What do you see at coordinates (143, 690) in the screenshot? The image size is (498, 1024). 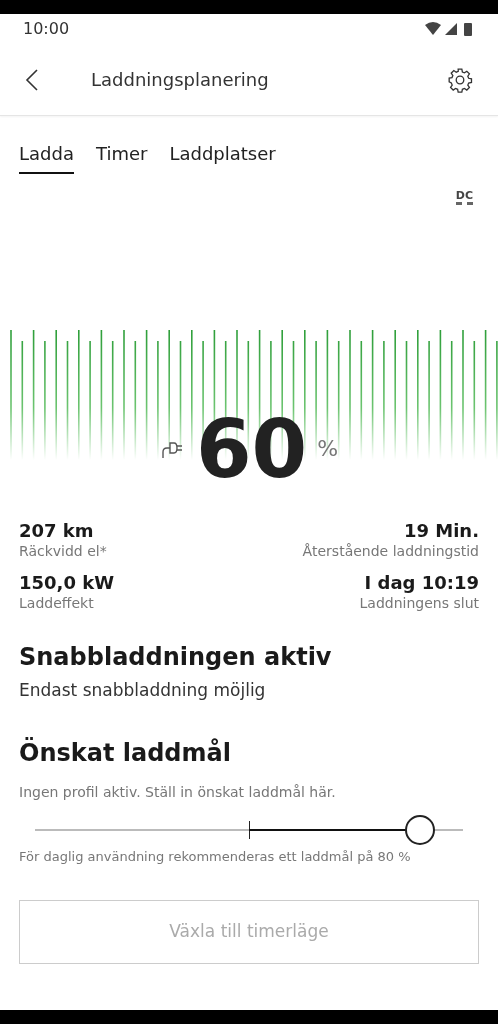 I see `section-text: Endast snabbladdning möjlig` at bounding box center [143, 690].